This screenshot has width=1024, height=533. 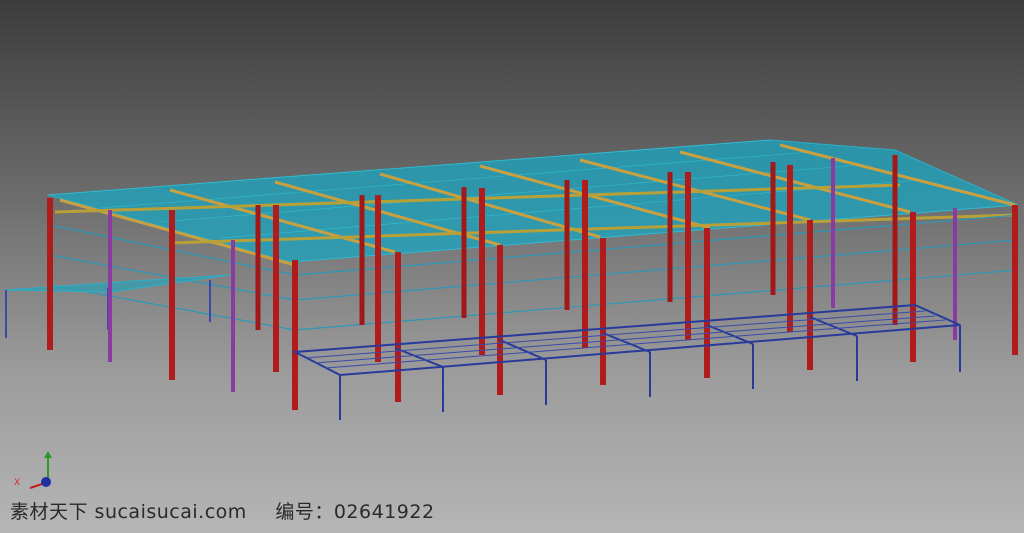 What do you see at coordinates (40, 470) in the screenshot?
I see `axis-triad-icon` at bounding box center [40, 470].